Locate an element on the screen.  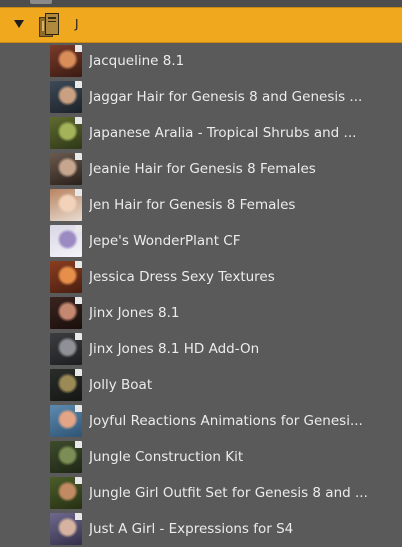
list-item: Just A Girl - Expressions for S4 is located at coordinates (201, 529).